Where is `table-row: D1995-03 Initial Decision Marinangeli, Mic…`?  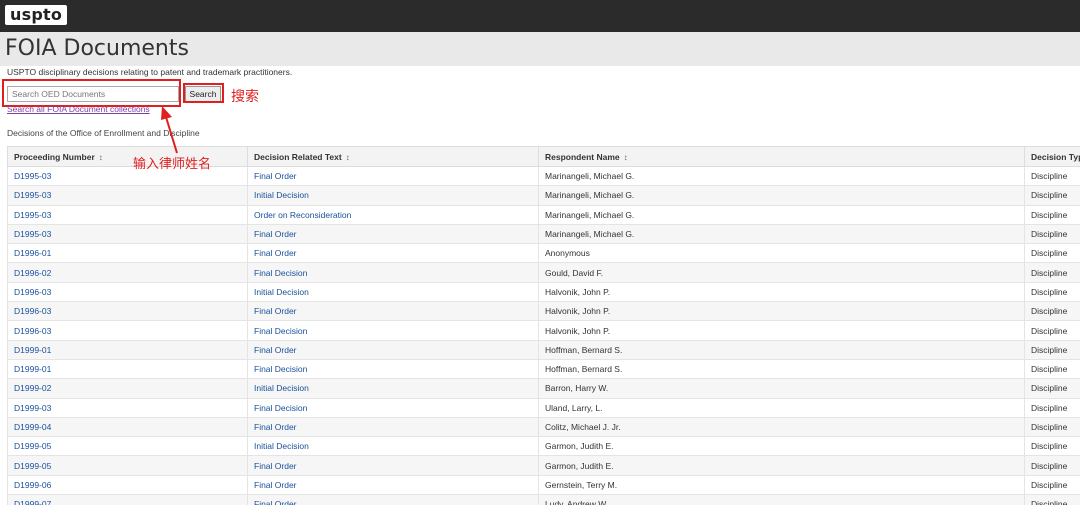
table-row: D1995-03 Initial Decision Marinangeli, Mic… is located at coordinates (543, 195).